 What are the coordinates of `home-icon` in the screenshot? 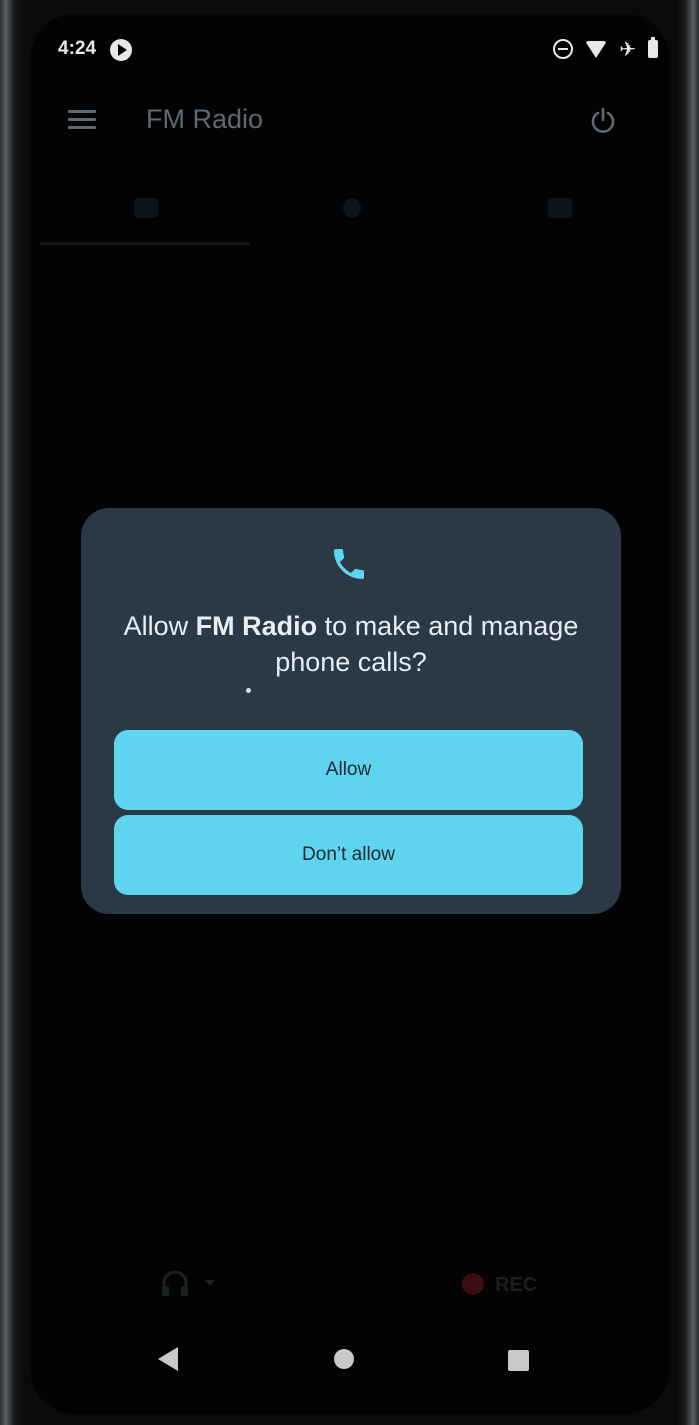 It's located at (344, 1359).